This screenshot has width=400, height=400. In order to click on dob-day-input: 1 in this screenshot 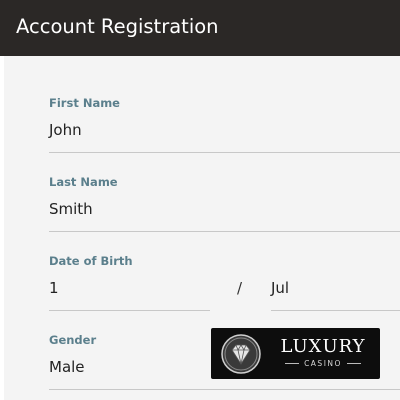, I will do `click(54, 288)`.